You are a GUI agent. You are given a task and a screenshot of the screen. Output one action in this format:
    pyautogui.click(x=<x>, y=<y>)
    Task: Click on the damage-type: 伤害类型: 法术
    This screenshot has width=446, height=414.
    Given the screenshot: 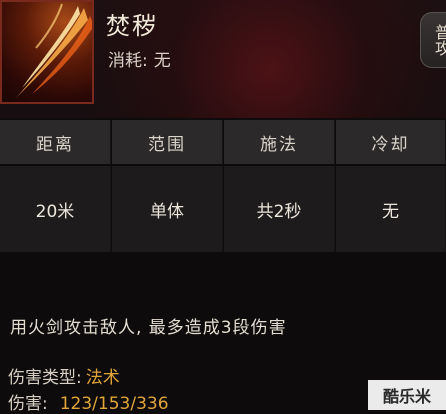 What is the action you would take?
    pyautogui.click(x=64, y=375)
    